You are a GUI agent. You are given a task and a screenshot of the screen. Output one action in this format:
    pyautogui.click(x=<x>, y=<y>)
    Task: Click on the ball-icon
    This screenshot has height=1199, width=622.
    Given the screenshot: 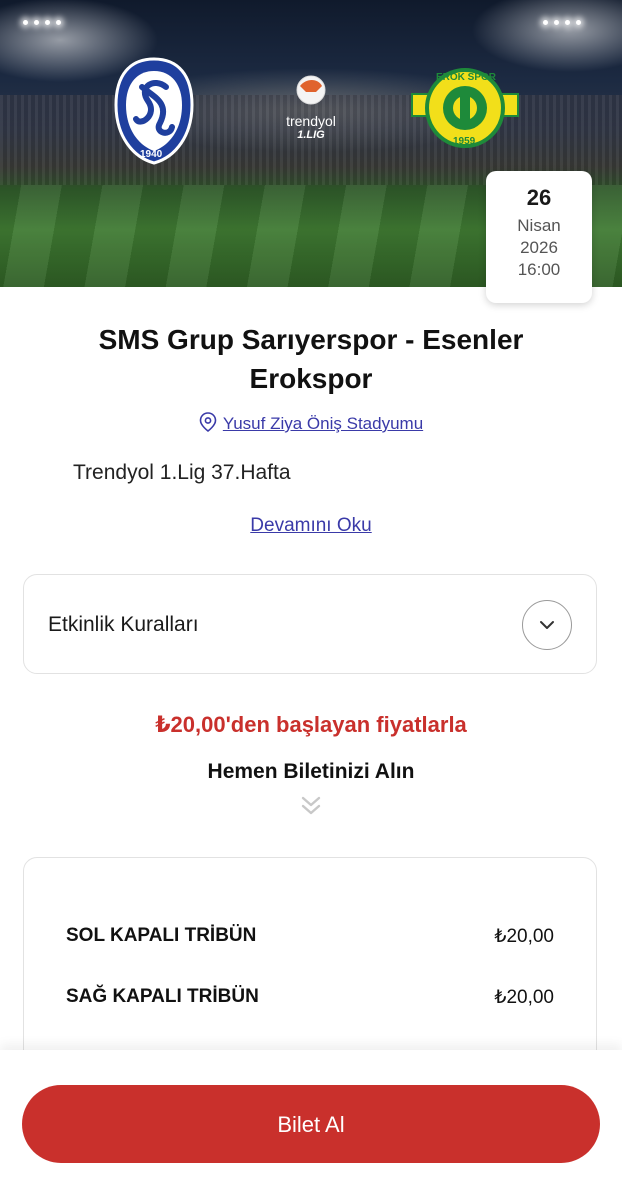 What is the action you would take?
    pyautogui.click(x=311, y=90)
    